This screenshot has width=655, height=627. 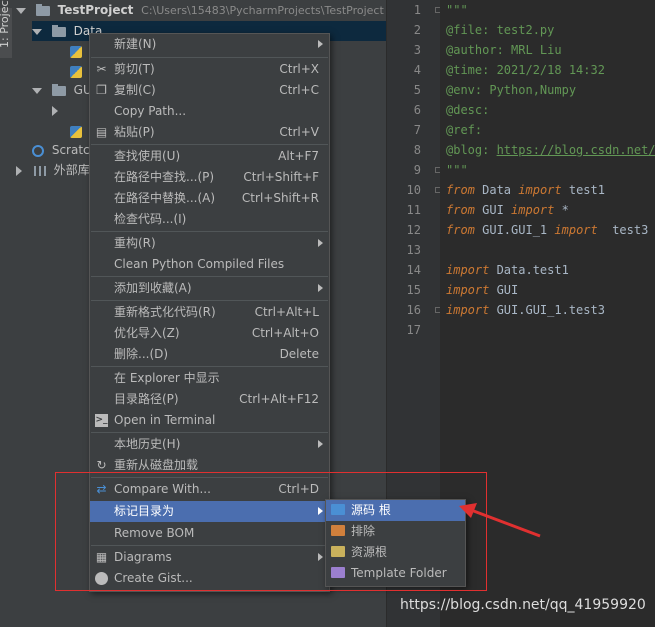 I want to click on menu-item-label: 重新格式化代码(R), so click(x=165, y=312).